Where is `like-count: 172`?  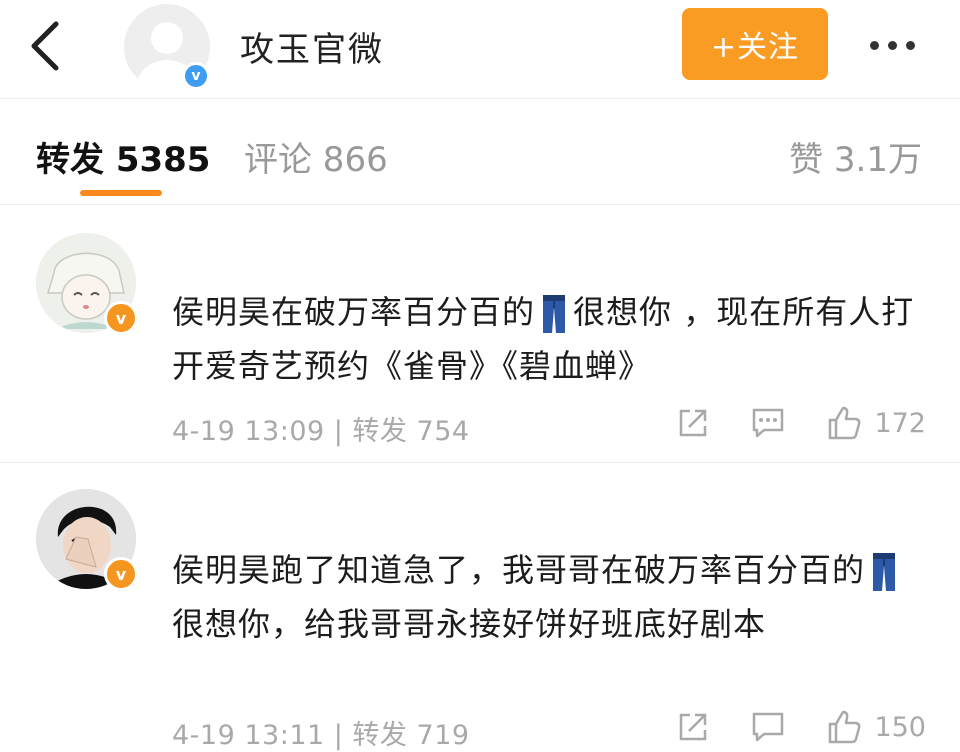
like-count: 172 is located at coordinates (900, 423).